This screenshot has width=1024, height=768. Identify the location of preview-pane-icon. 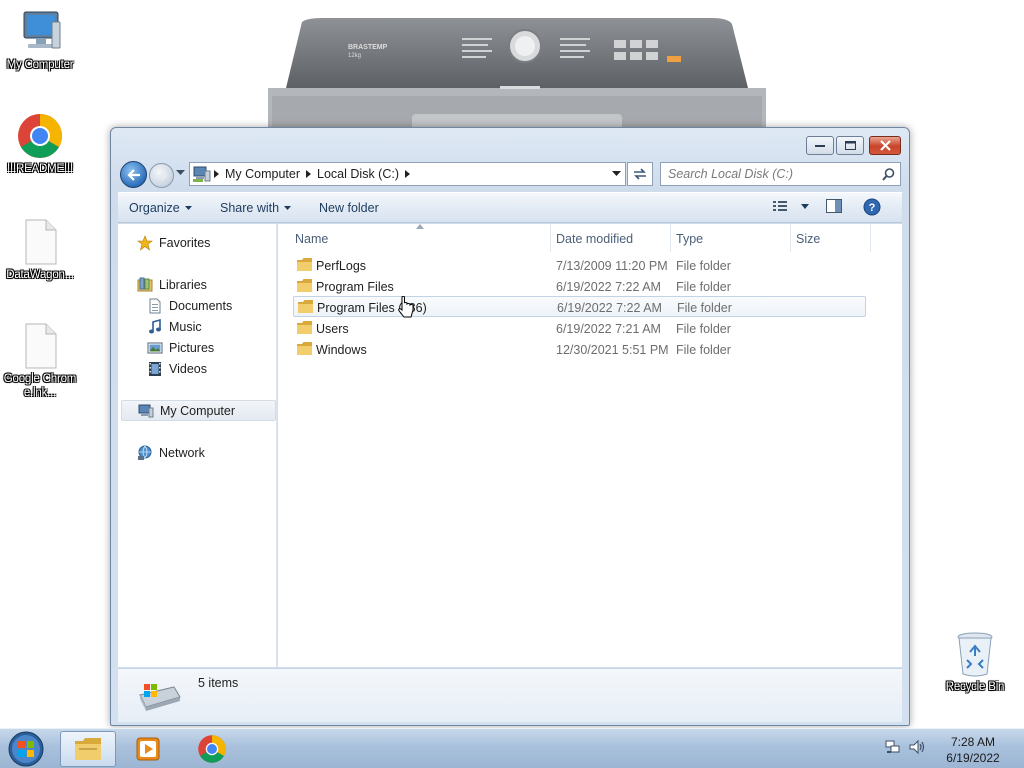
(834, 206).